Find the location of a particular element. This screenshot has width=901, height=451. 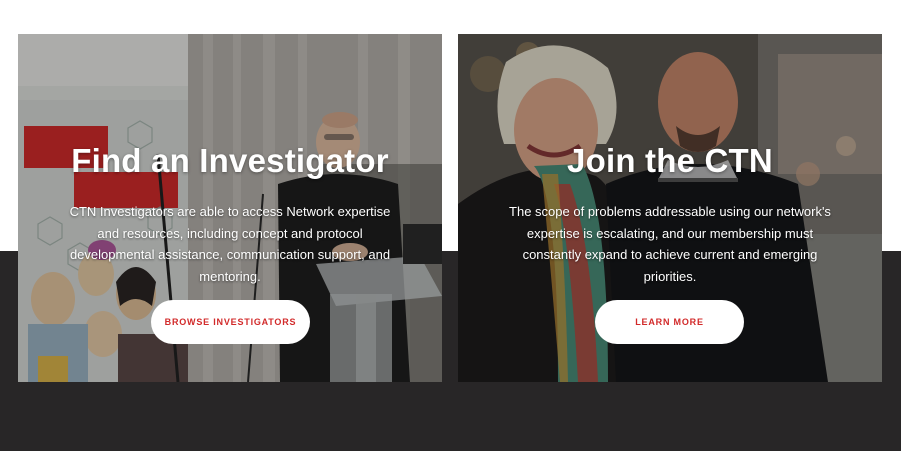

browse-investigators-button: BROWSE INVESTIGATORS is located at coordinates (230, 322).